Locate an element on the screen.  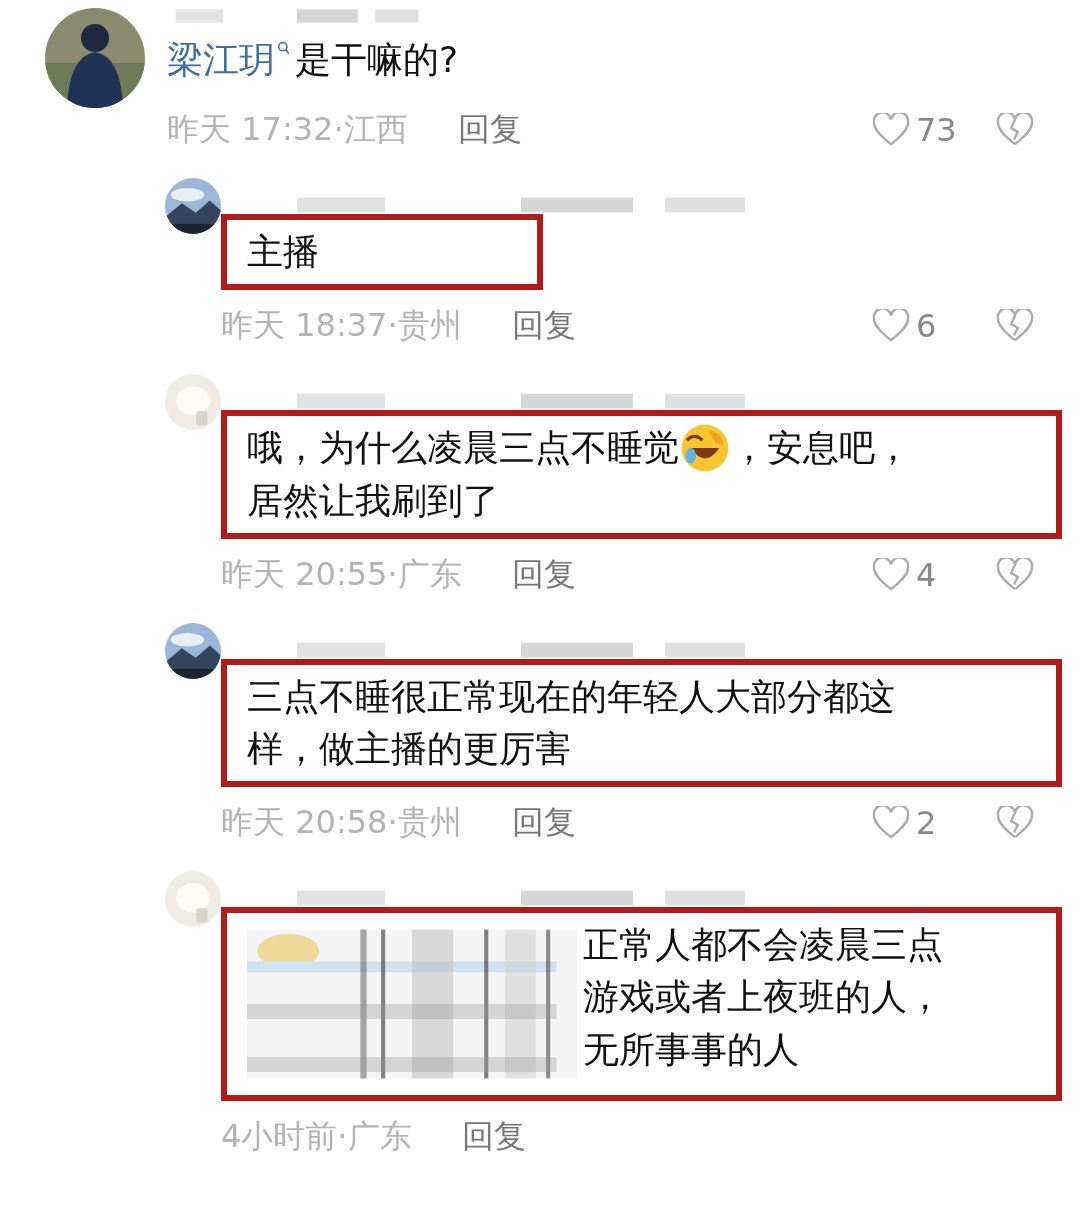
comment-time: 昨天 17:32·江西 is located at coordinates (287, 130).